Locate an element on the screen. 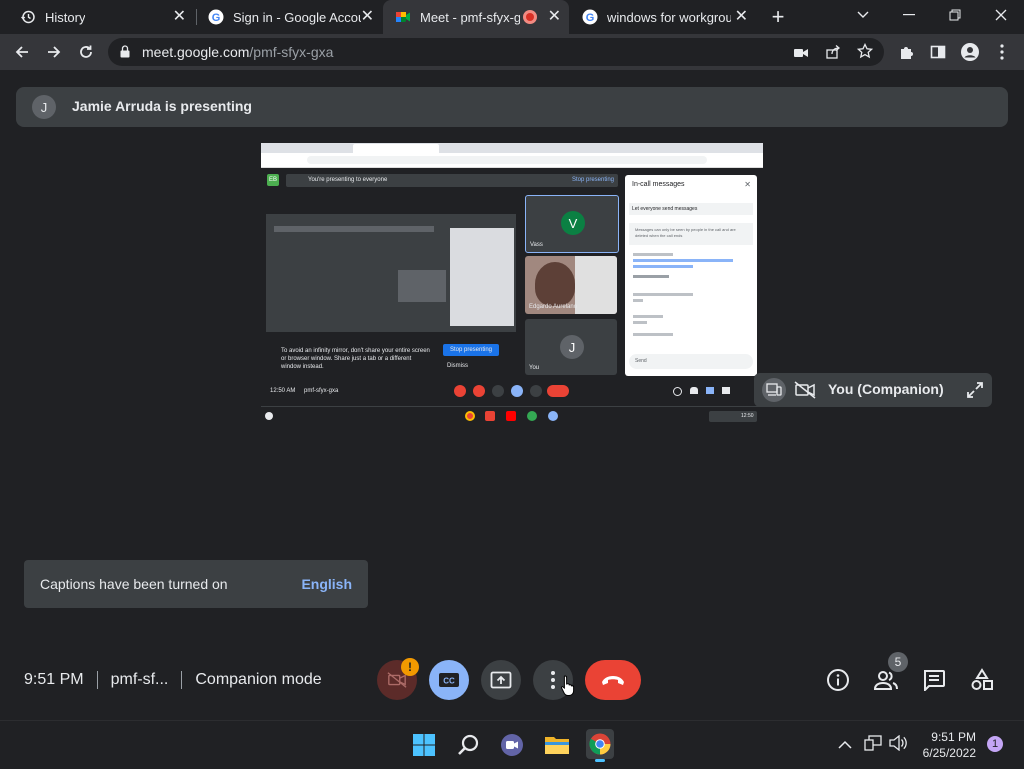 Image resolution: width=1024 pixels, height=769 pixels. search-icon is located at coordinates (469, 745).